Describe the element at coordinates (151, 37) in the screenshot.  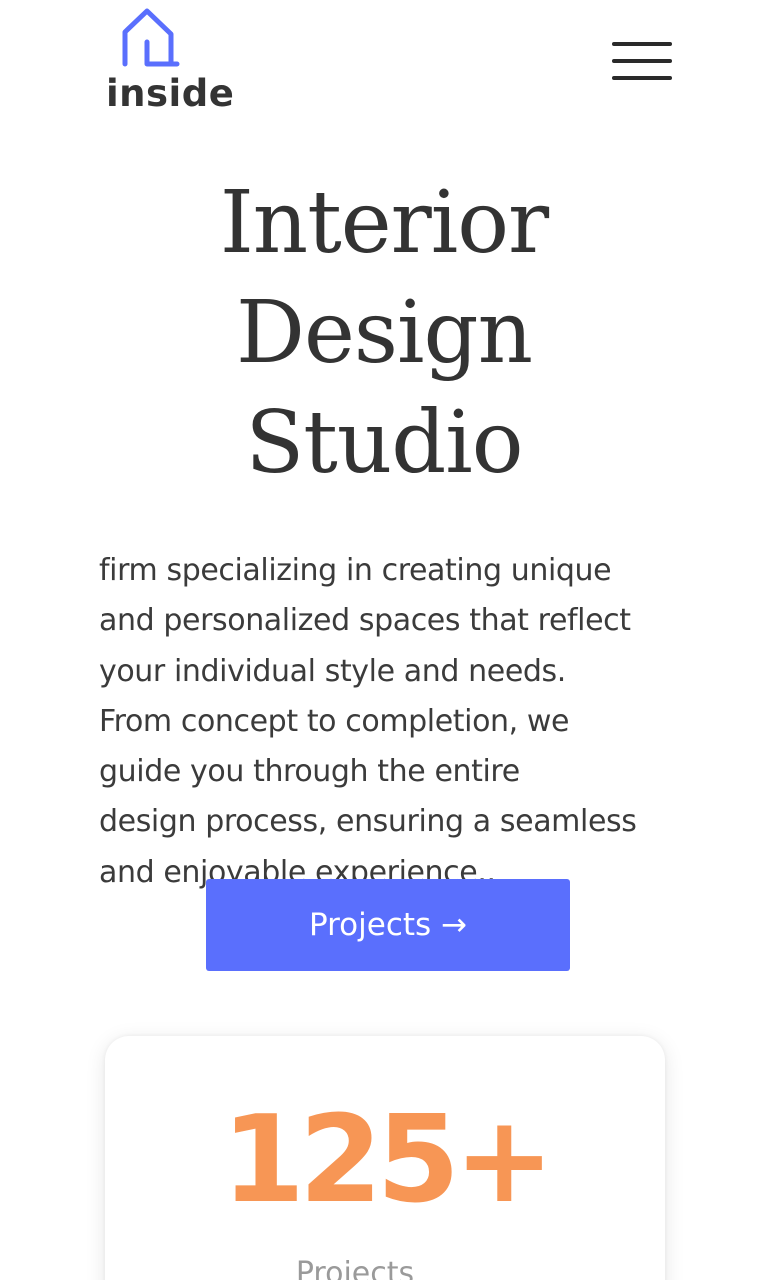
I see `house-outline-icon` at that location.